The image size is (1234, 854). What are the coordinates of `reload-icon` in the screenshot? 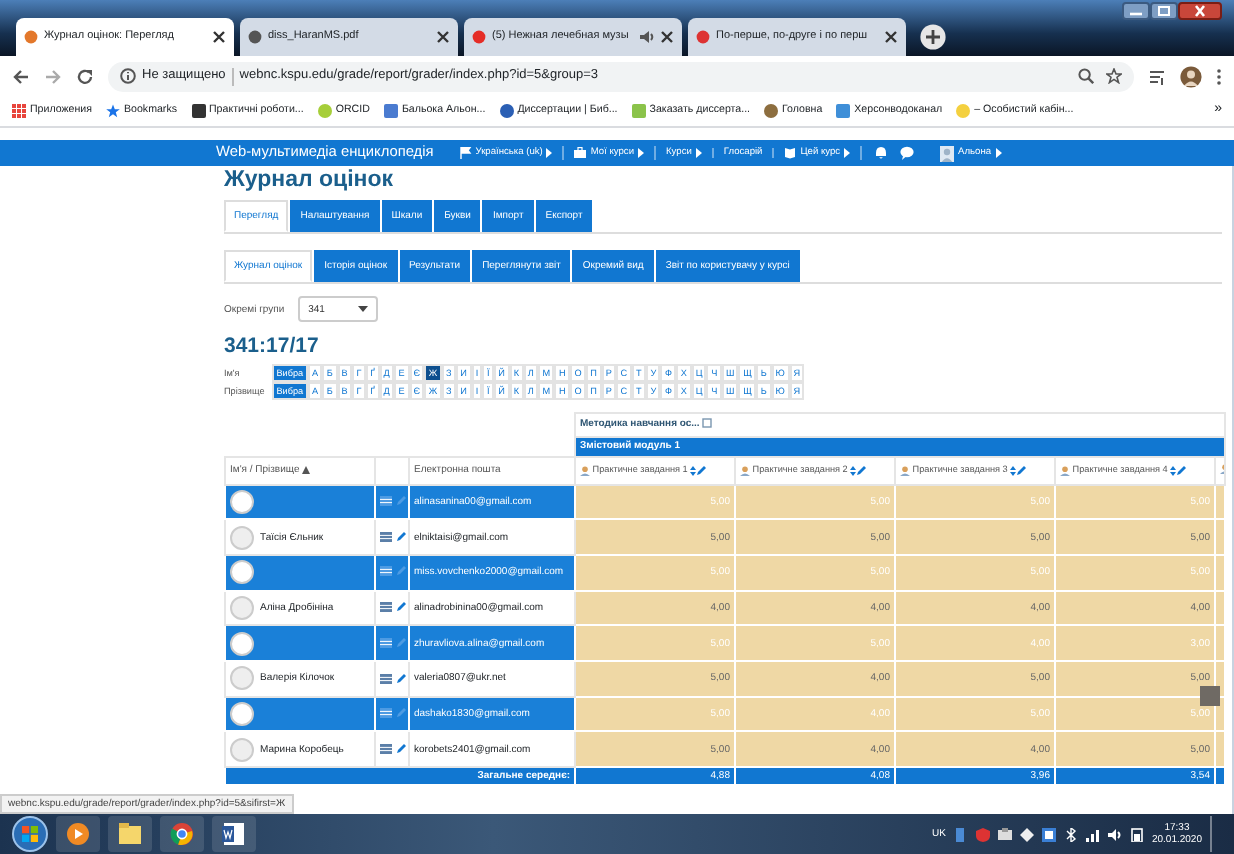 It's located at (85, 76).